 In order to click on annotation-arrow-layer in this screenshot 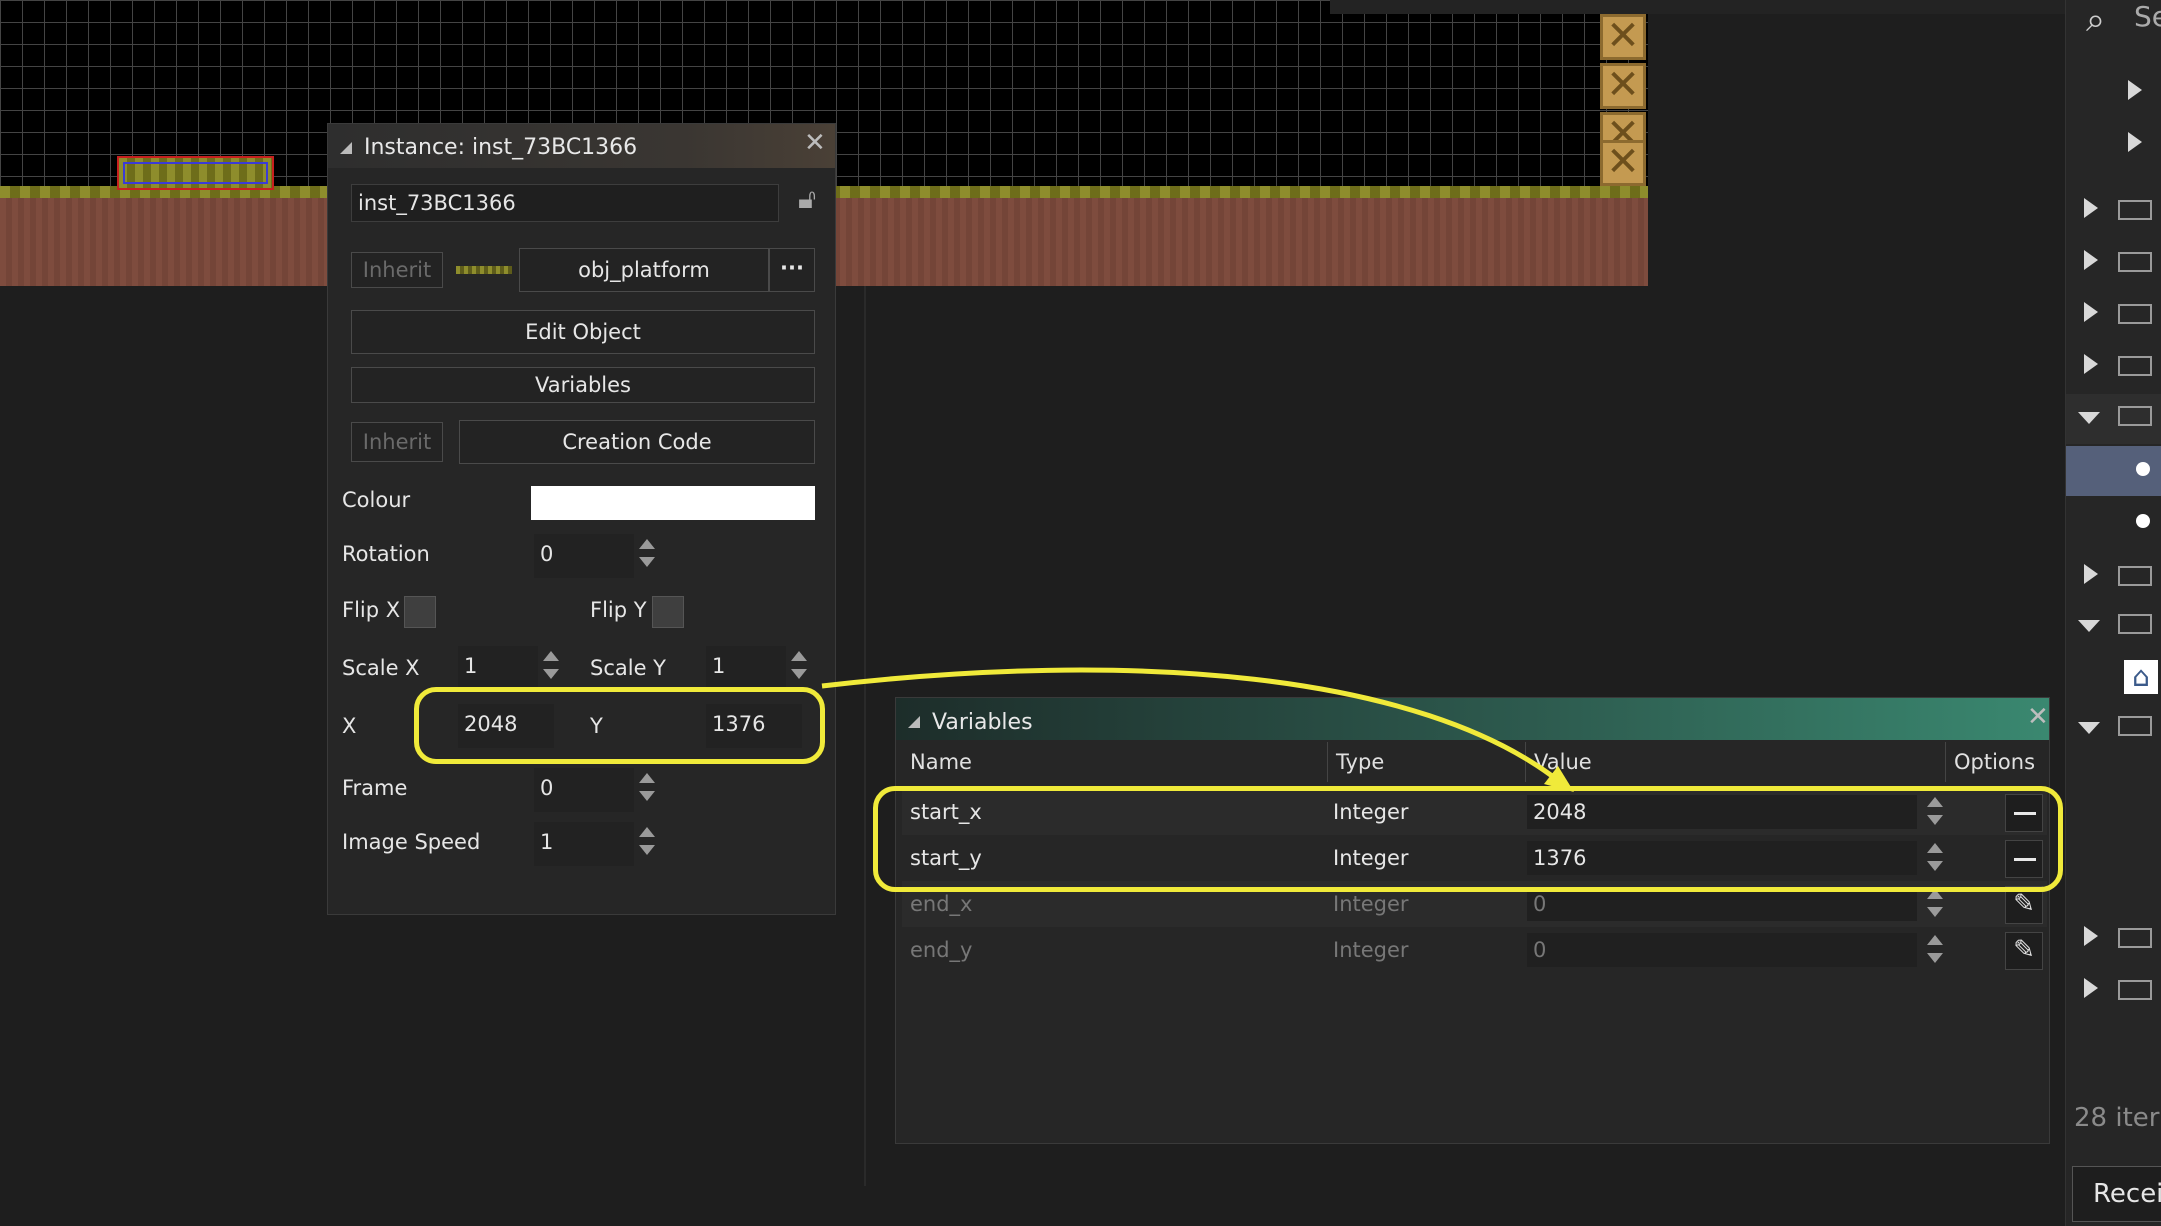, I will do `click(1197, 729)`.